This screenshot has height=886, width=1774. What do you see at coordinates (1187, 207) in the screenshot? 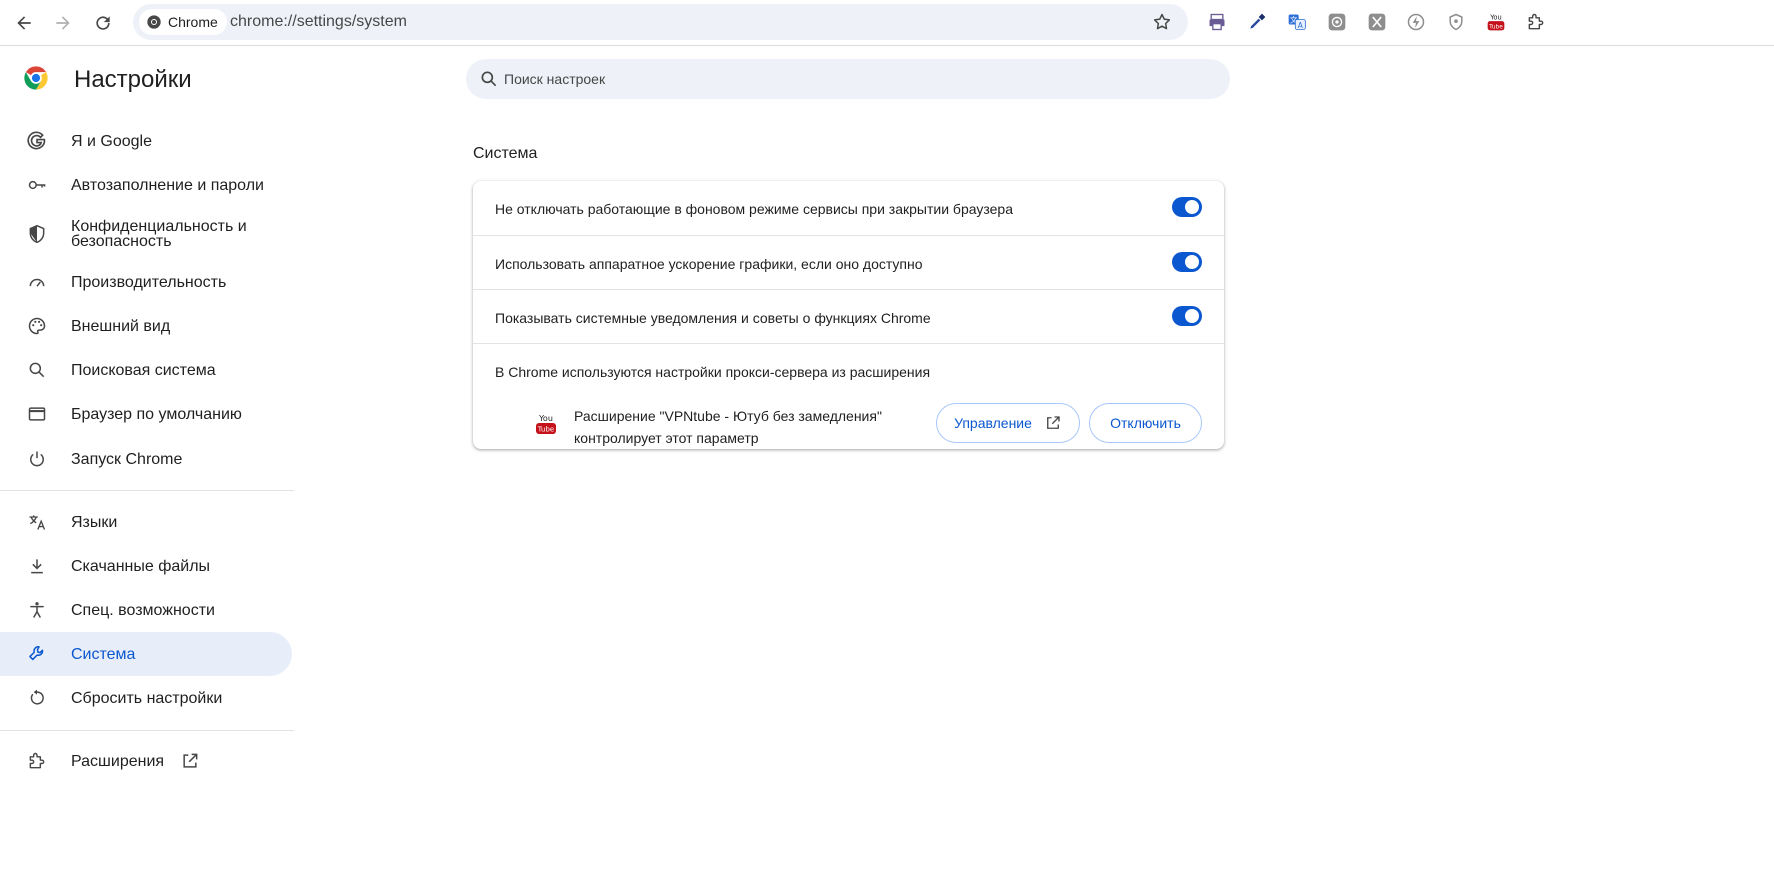
I see `background-apps-toggle` at bounding box center [1187, 207].